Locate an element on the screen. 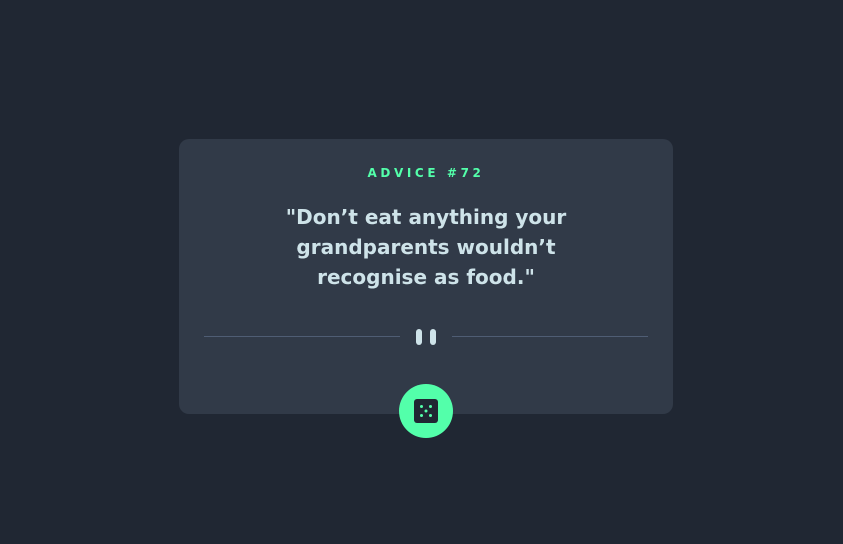 Image resolution: width=843 pixels, height=544 pixels. divider-line-right is located at coordinates (550, 336).